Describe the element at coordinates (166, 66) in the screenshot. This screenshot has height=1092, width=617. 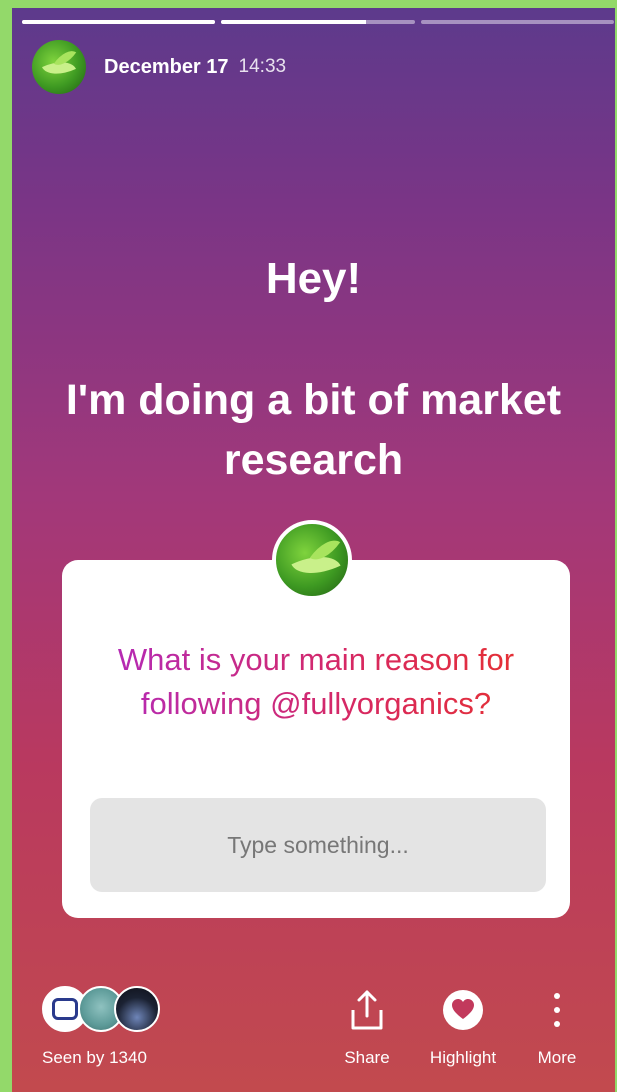
I see `story-date: December 17` at that location.